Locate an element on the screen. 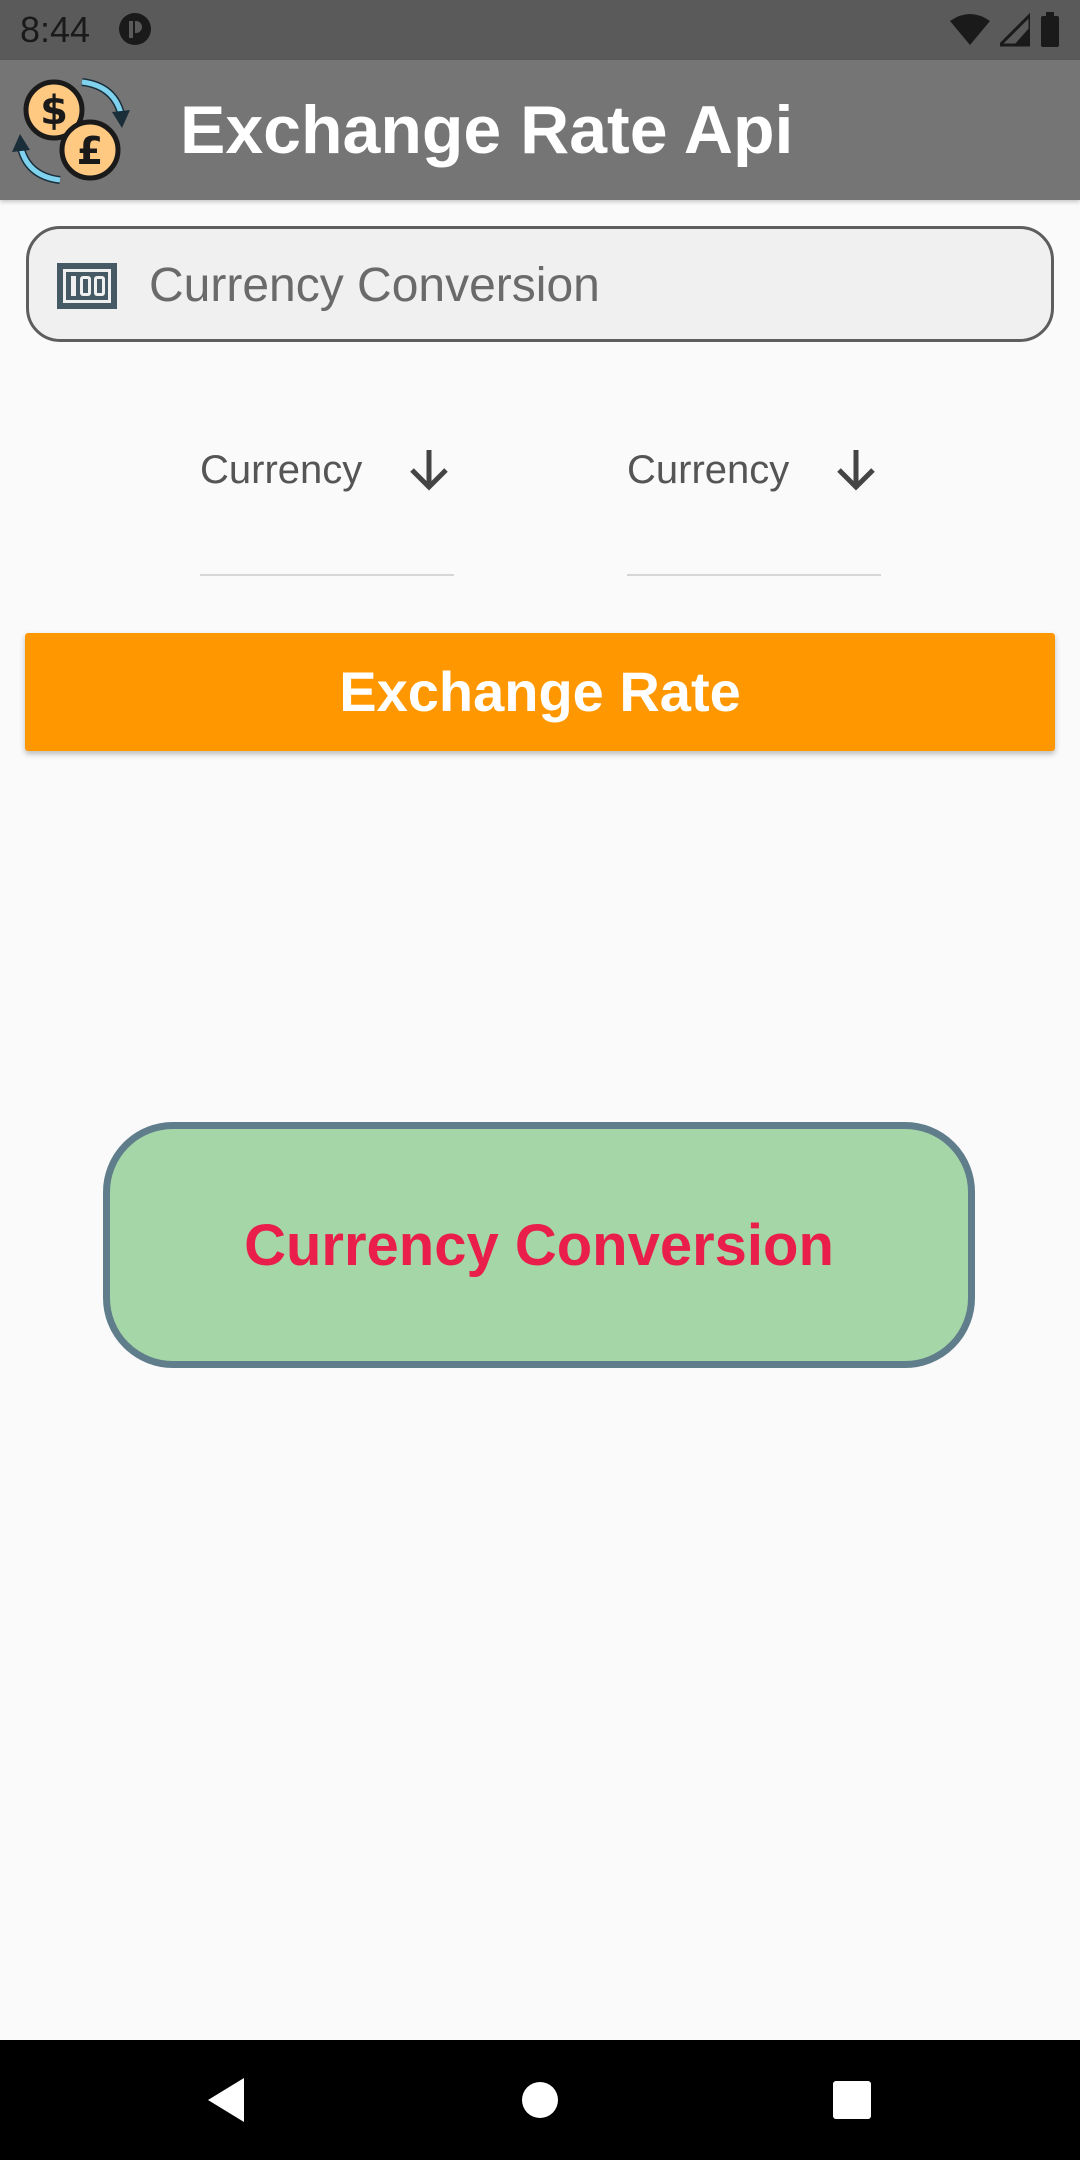 This screenshot has width=1080, height=2160. amount-field is located at coordinates (540, 284).